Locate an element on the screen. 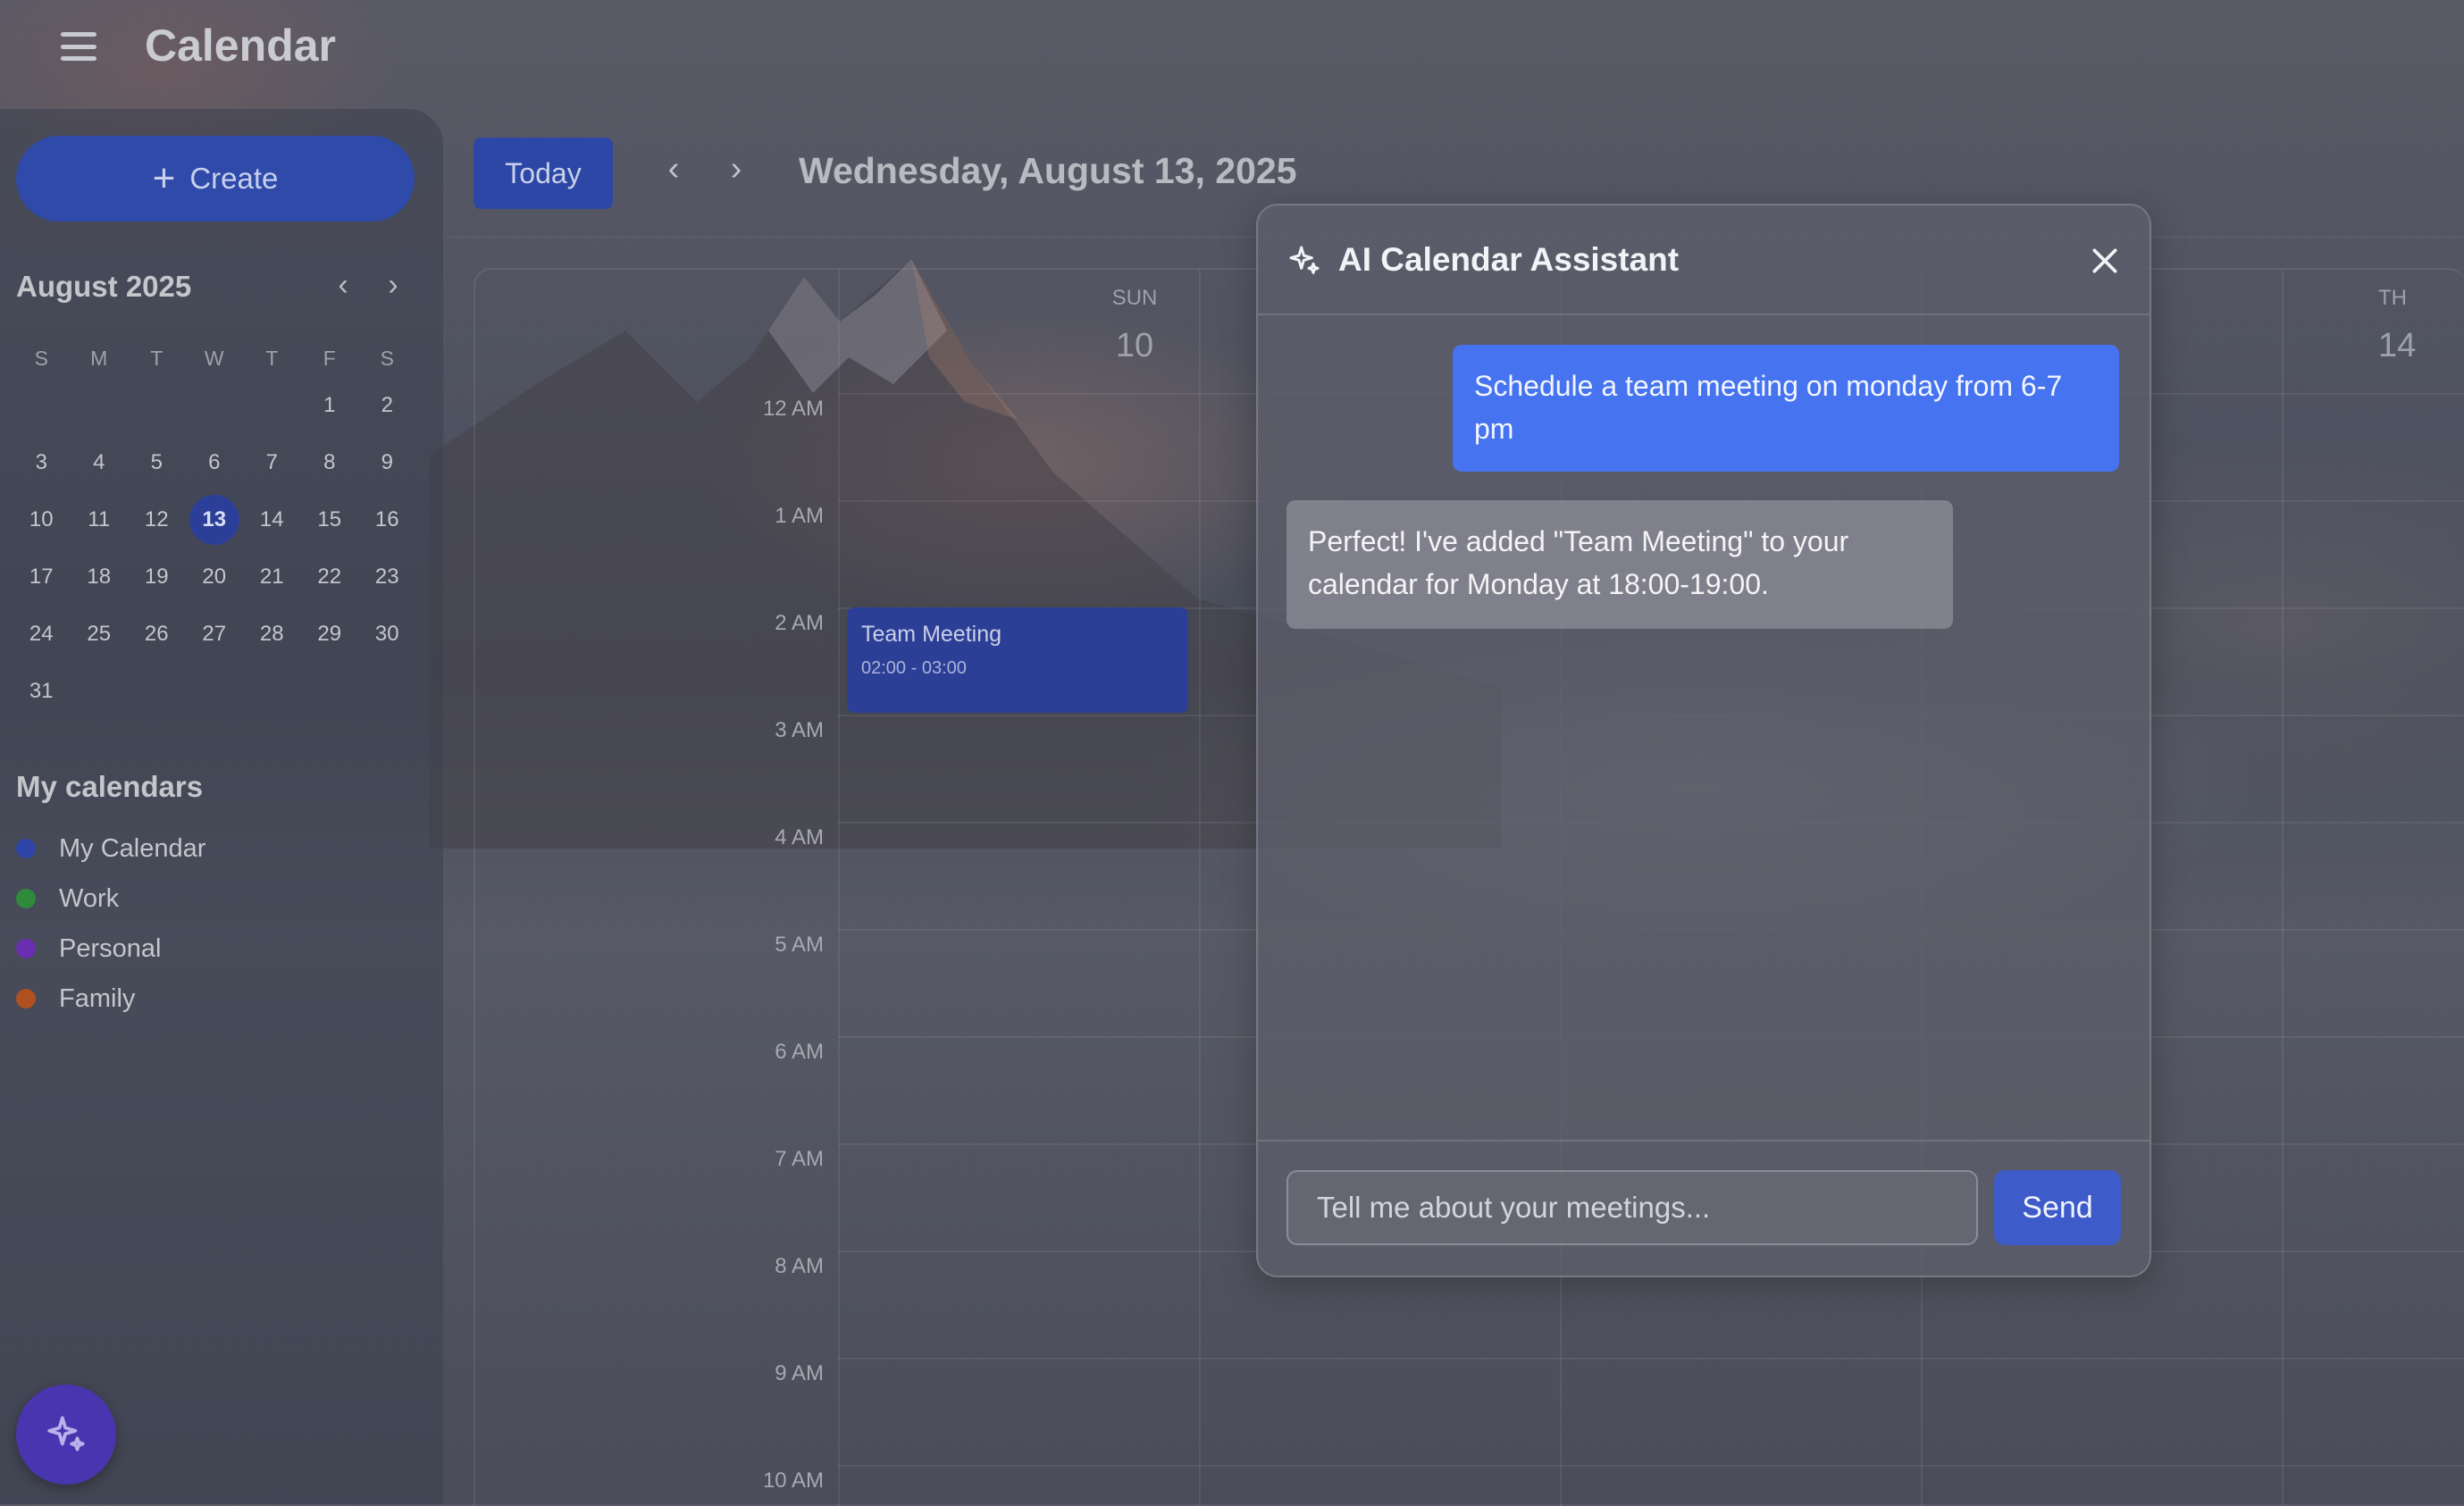 This screenshot has height=1506, width=2464. mini-calendar-day: 17 is located at coordinates (41, 577).